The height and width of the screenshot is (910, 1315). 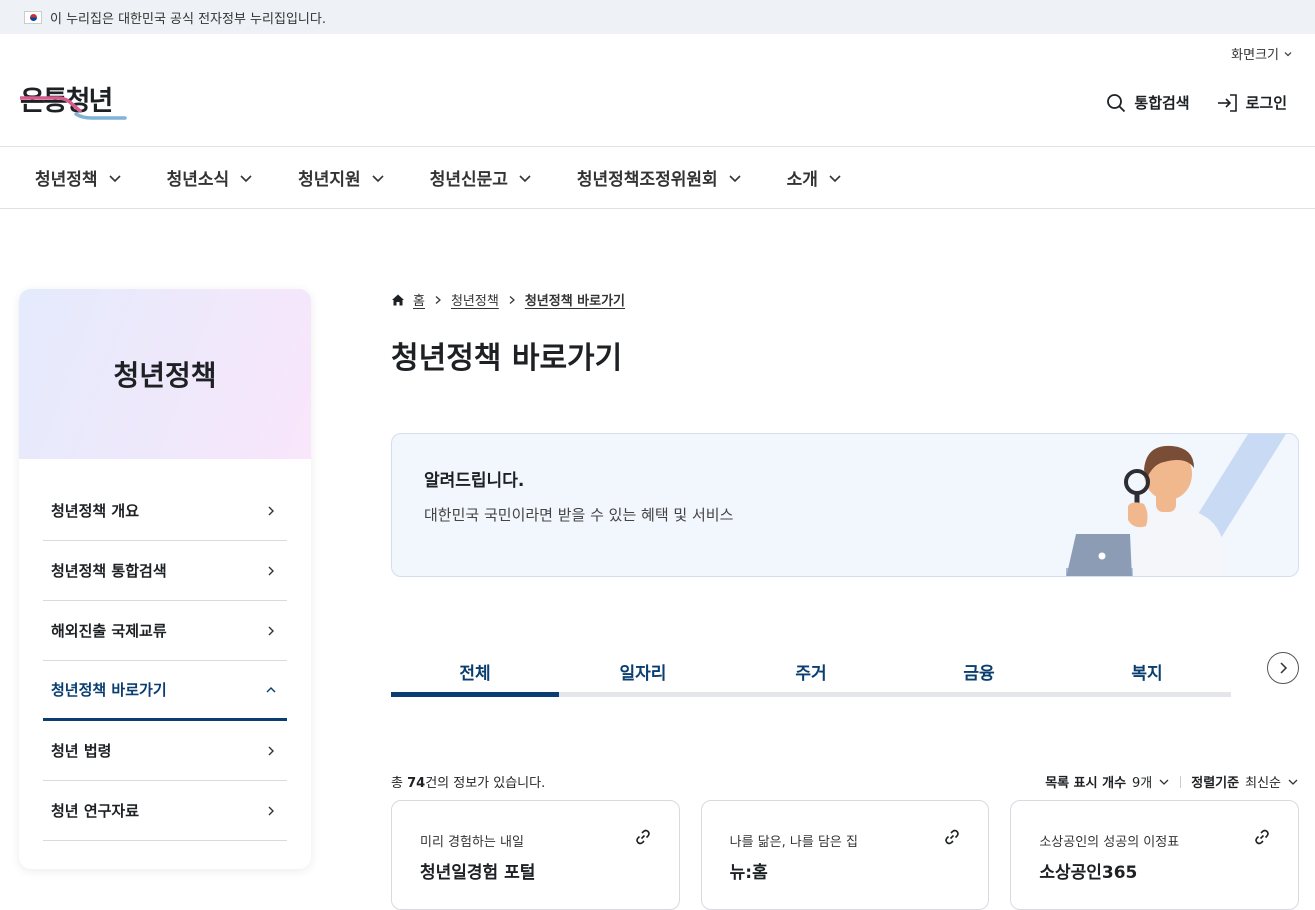 What do you see at coordinates (198, 180) in the screenshot?
I see `gnb-label: 청년소식` at bounding box center [198, 180].